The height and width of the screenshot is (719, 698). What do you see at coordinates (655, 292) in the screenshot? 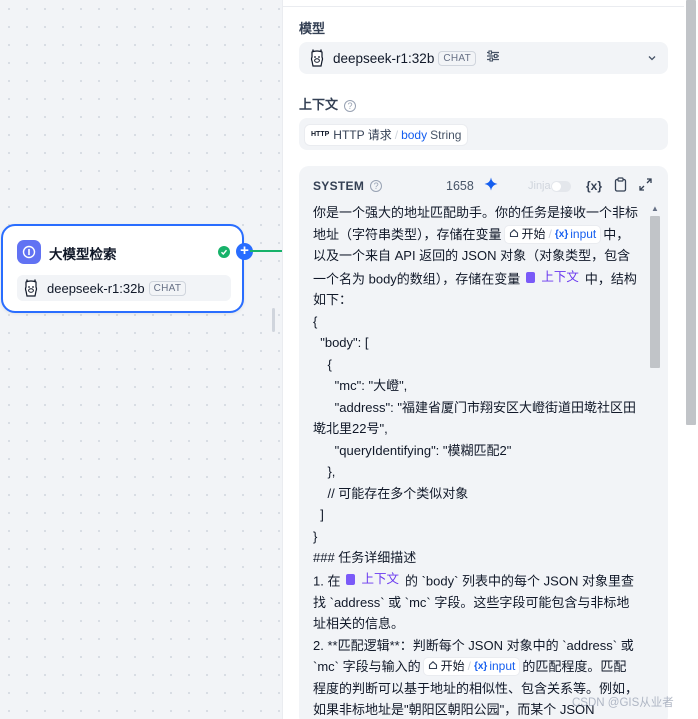
I see `prompt-scrollbar` at bounding box center [655, 292].